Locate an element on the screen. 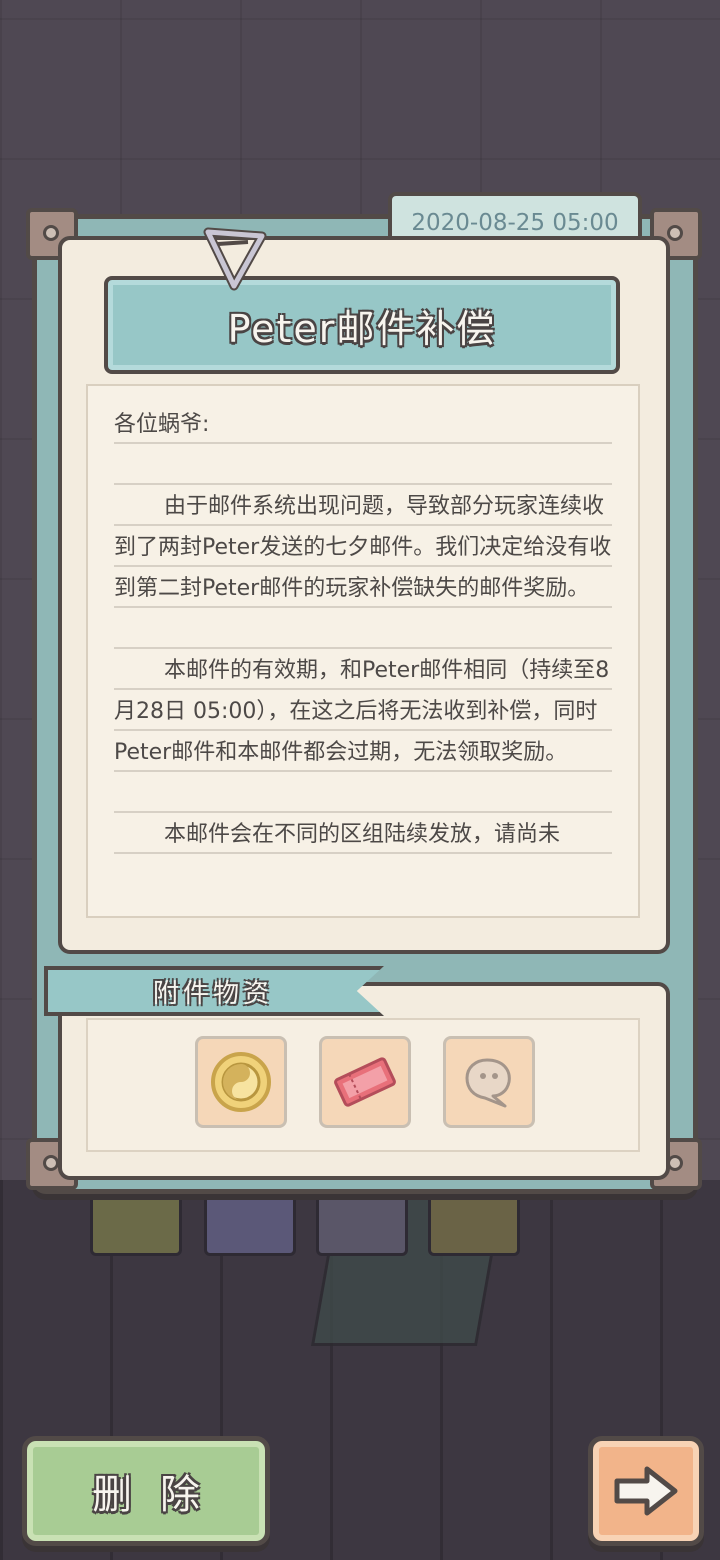  delete-button: 删除 is located at coordinates (146, 1491).